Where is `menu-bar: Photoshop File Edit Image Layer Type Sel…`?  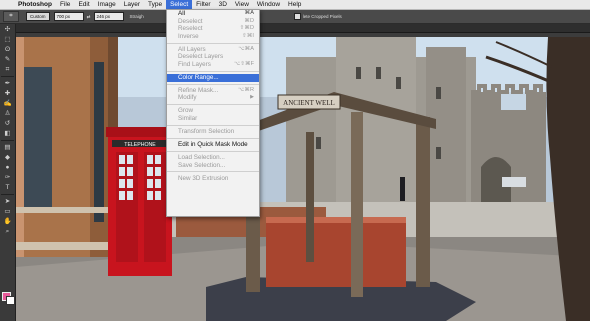 menu-bar: Photoshop File Edit Image Layer Type Sel… is located at coordinates (295, 5).